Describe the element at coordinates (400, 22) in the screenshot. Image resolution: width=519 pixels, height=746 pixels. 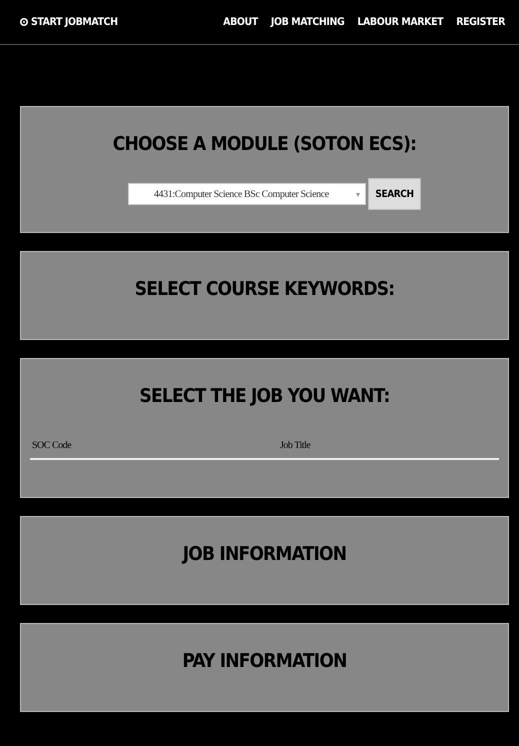
I see `nav-link: LABOUR MARKET` at that location.